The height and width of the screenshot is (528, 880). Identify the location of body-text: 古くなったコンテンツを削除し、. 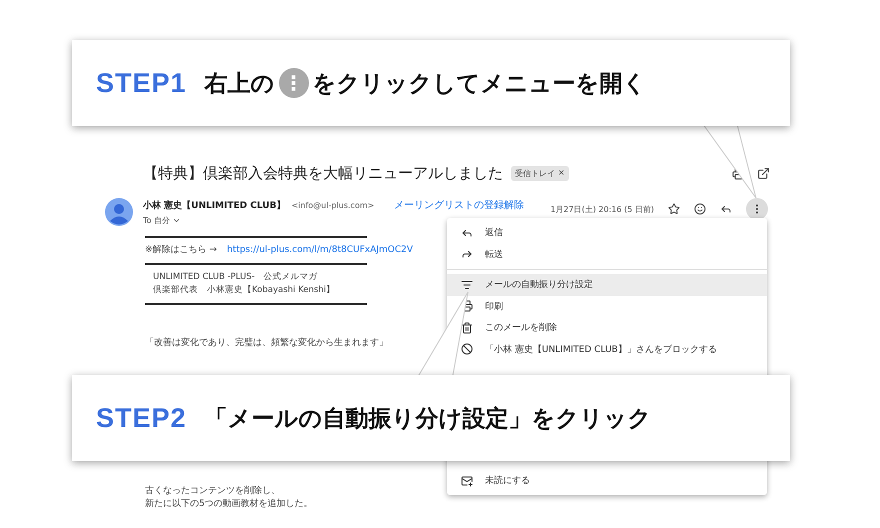
(212, 491).